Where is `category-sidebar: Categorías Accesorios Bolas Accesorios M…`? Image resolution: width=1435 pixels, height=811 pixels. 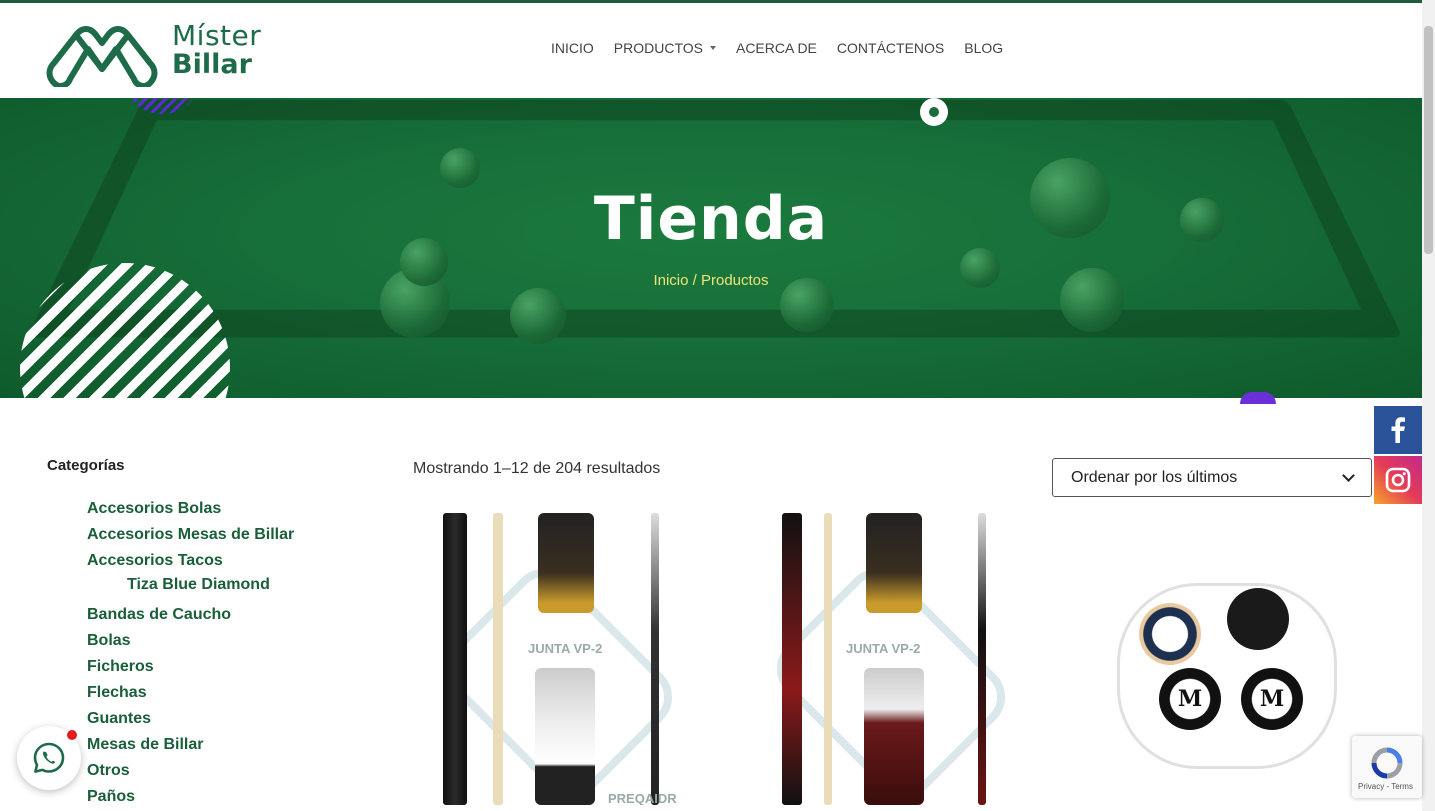
category-sidebar: Categorías Accesorios Bolas Accesorios M… is located at coordinates (197, 633).